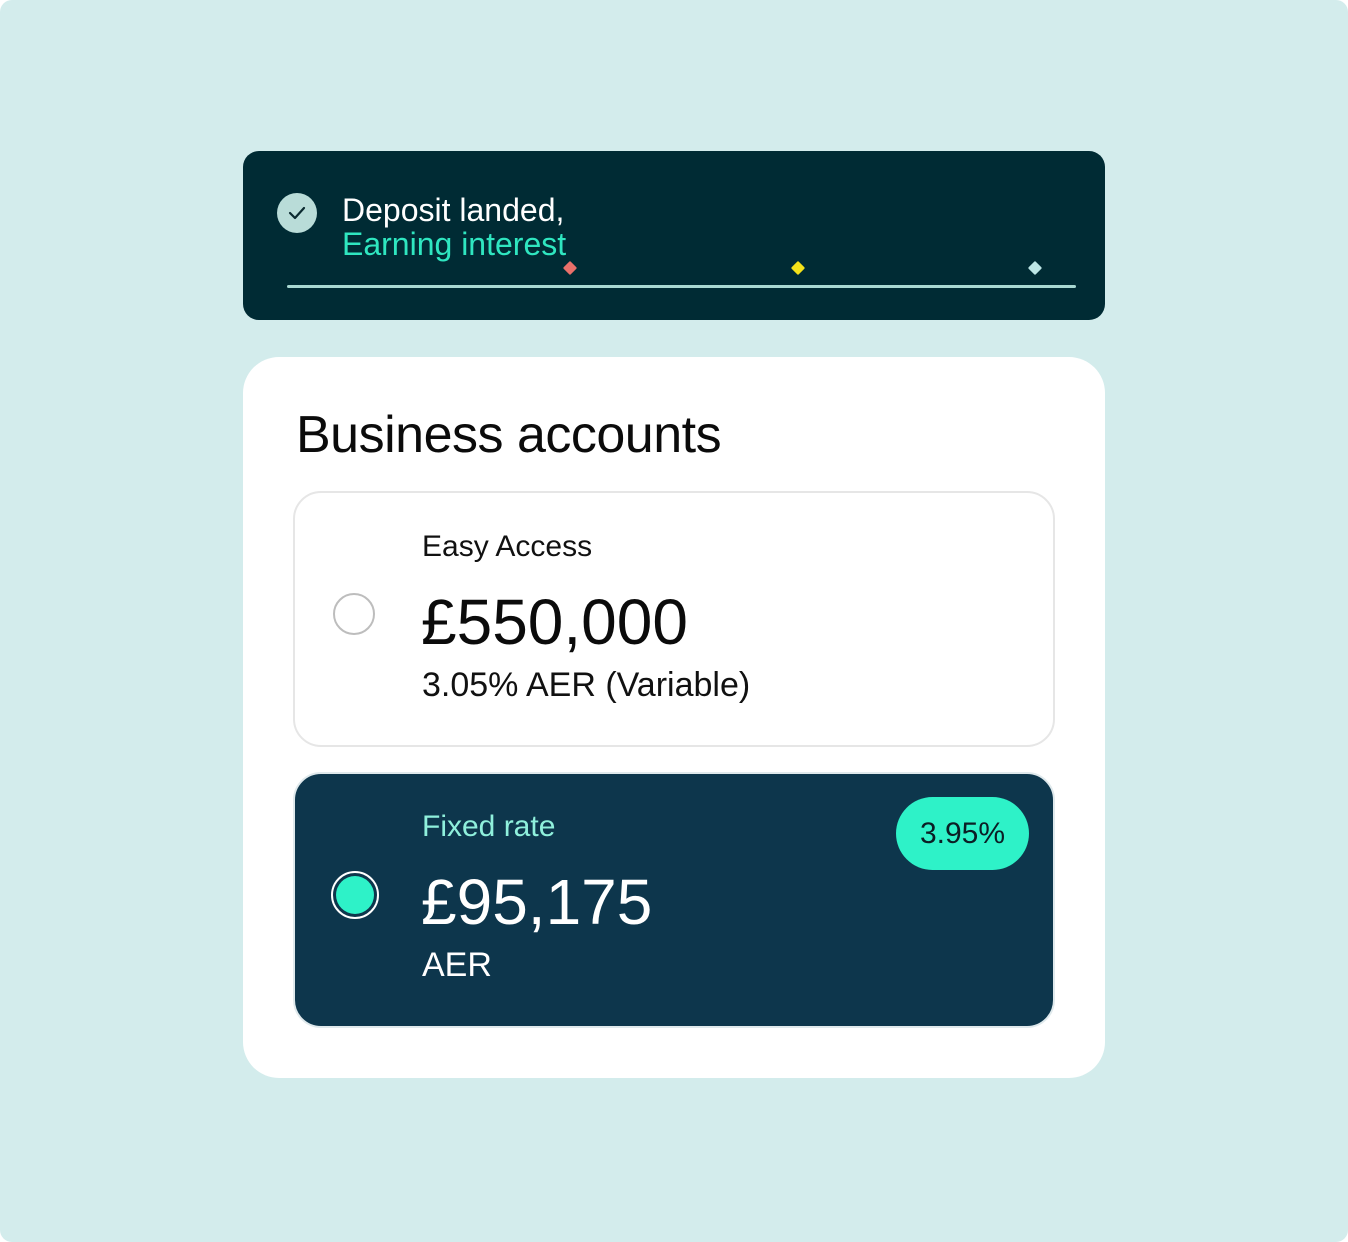  Describe the element at coordinates (586, 685) in the screenshot. I see `account-rate: 3.05% AER (Variable)` at that location.